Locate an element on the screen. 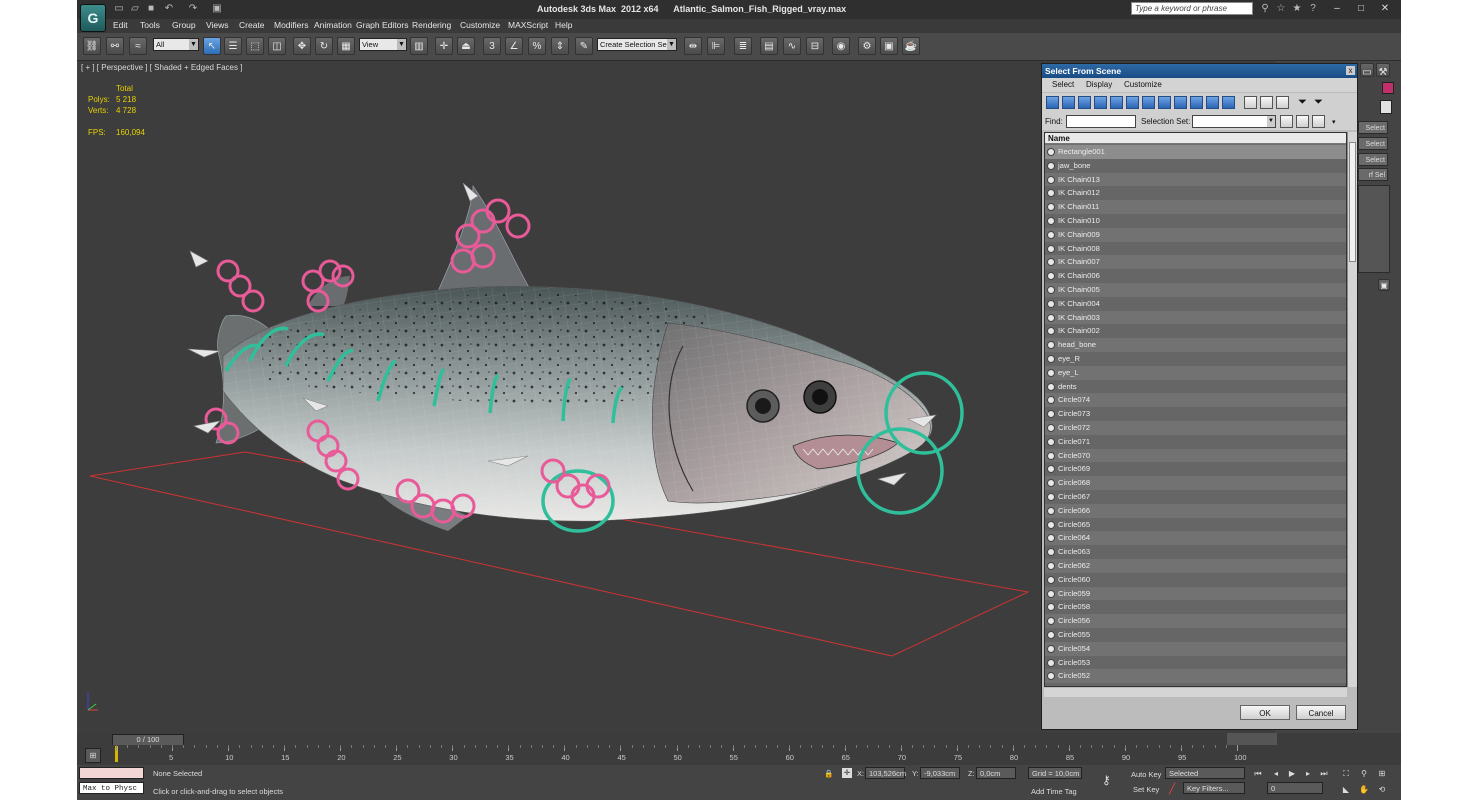  zoom-icon: ⚲ is located at coordinates (1364, 774).